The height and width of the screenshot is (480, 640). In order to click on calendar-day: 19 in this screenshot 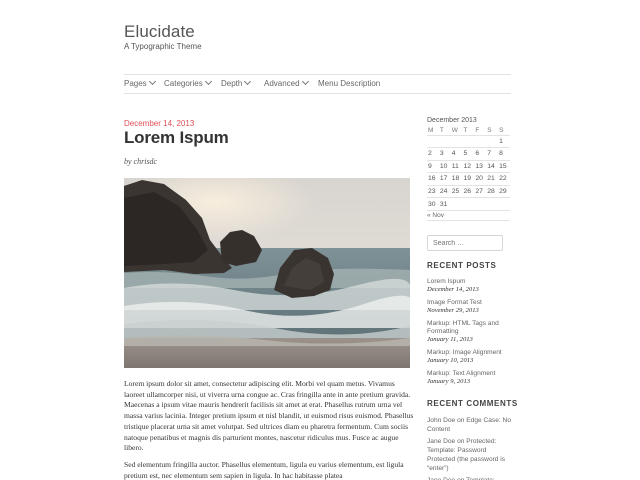, I will do `click(468, 178)`.